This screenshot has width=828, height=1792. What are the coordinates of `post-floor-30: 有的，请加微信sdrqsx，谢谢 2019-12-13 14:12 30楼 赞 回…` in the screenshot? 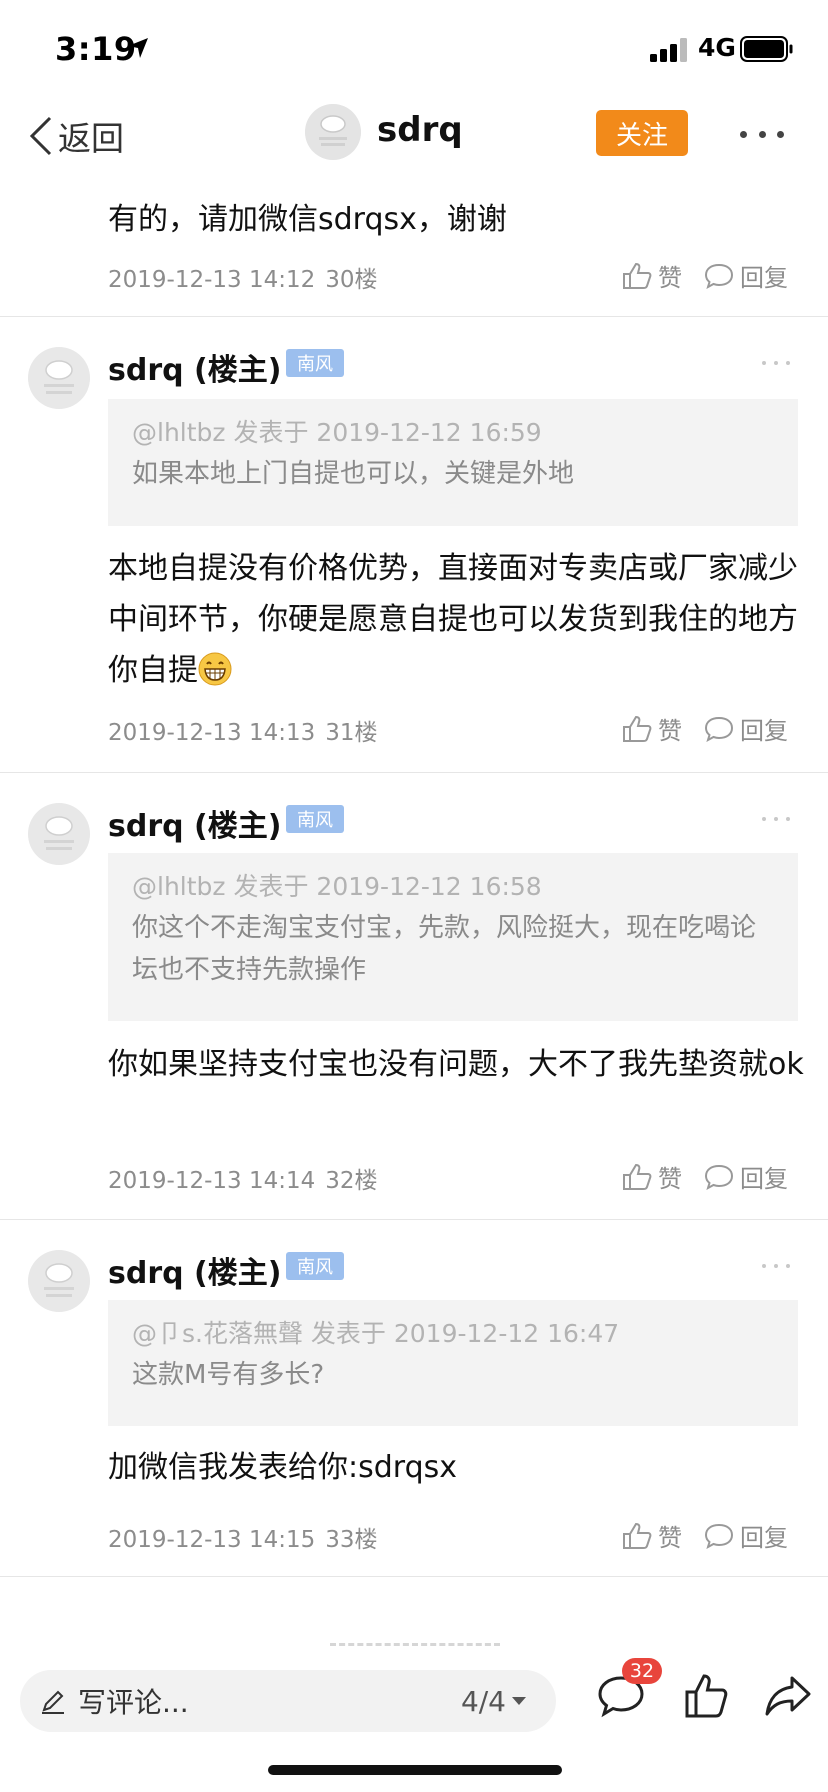 It's located at (414, 249).